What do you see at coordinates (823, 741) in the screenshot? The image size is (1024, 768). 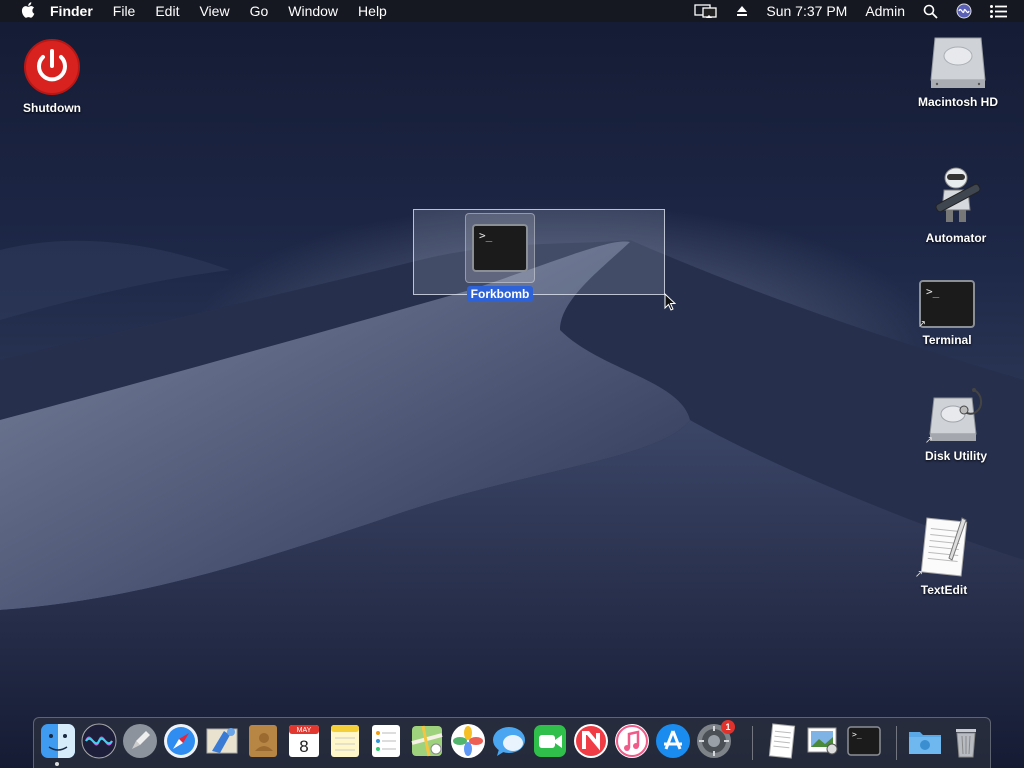 I see `preview-icon` at bounding box center [823, 741].